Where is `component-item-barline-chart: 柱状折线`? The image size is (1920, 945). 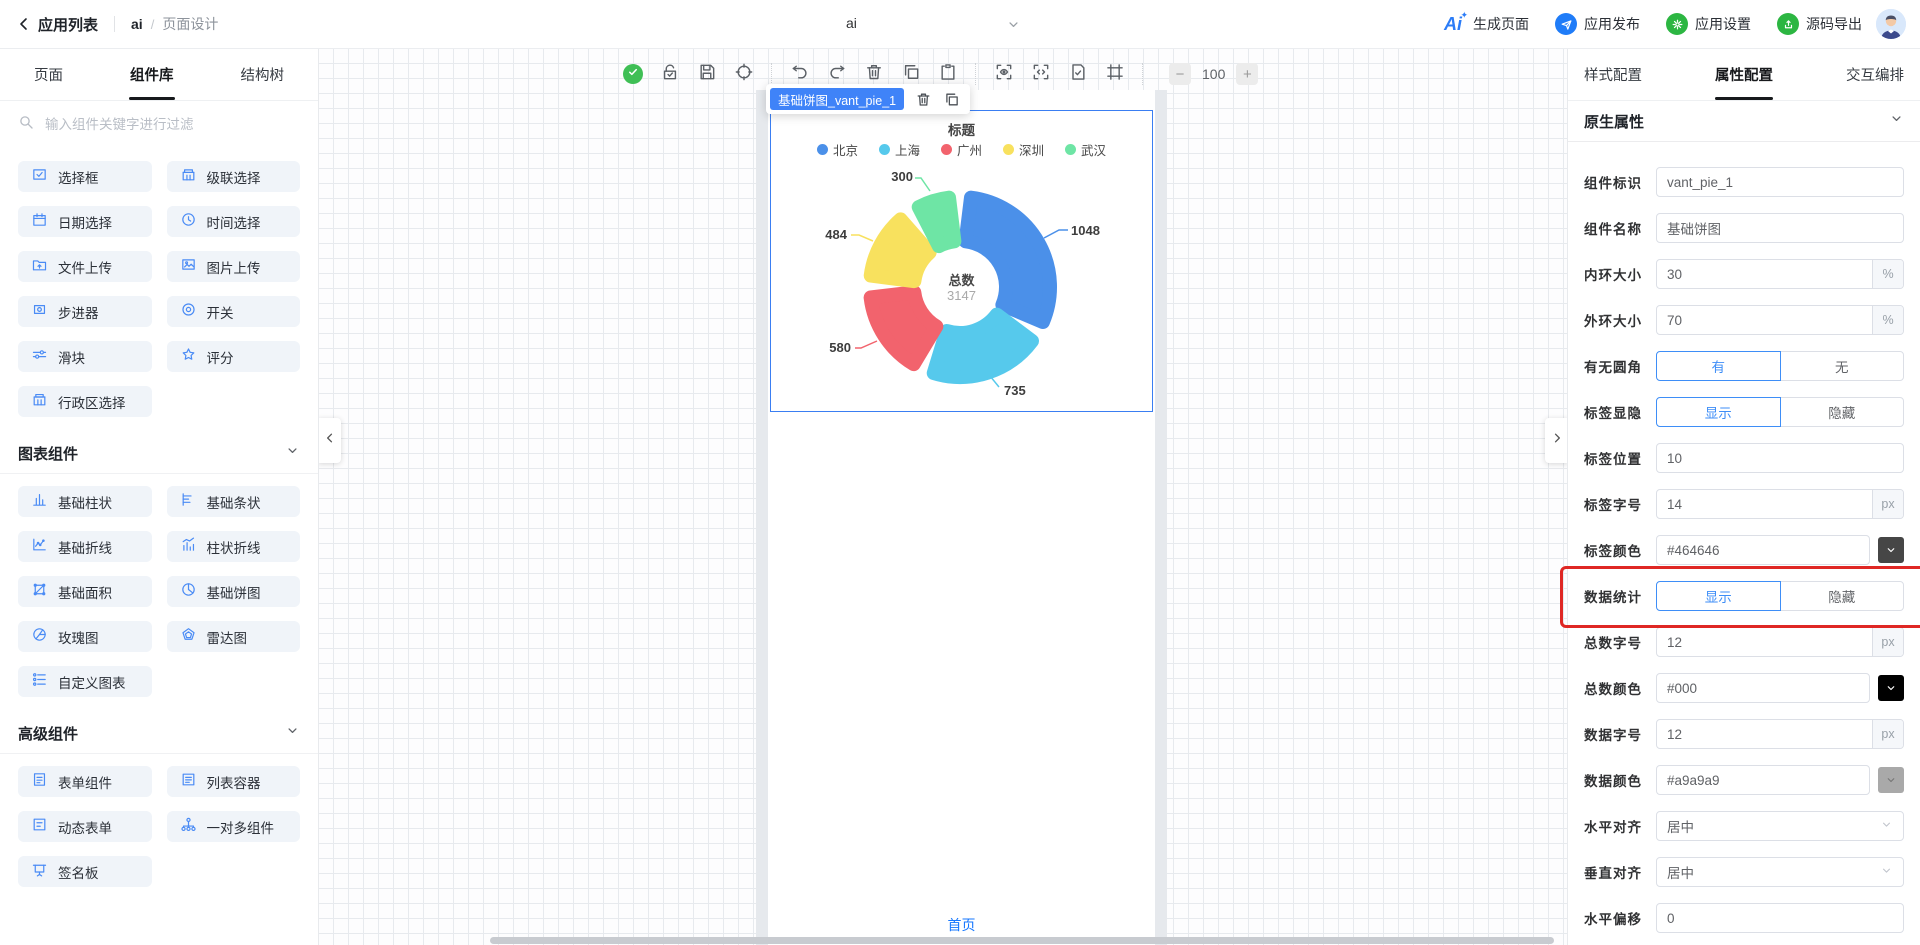 component-item-barline-chart: 柱状折线 is located at coordinates (233, 546).